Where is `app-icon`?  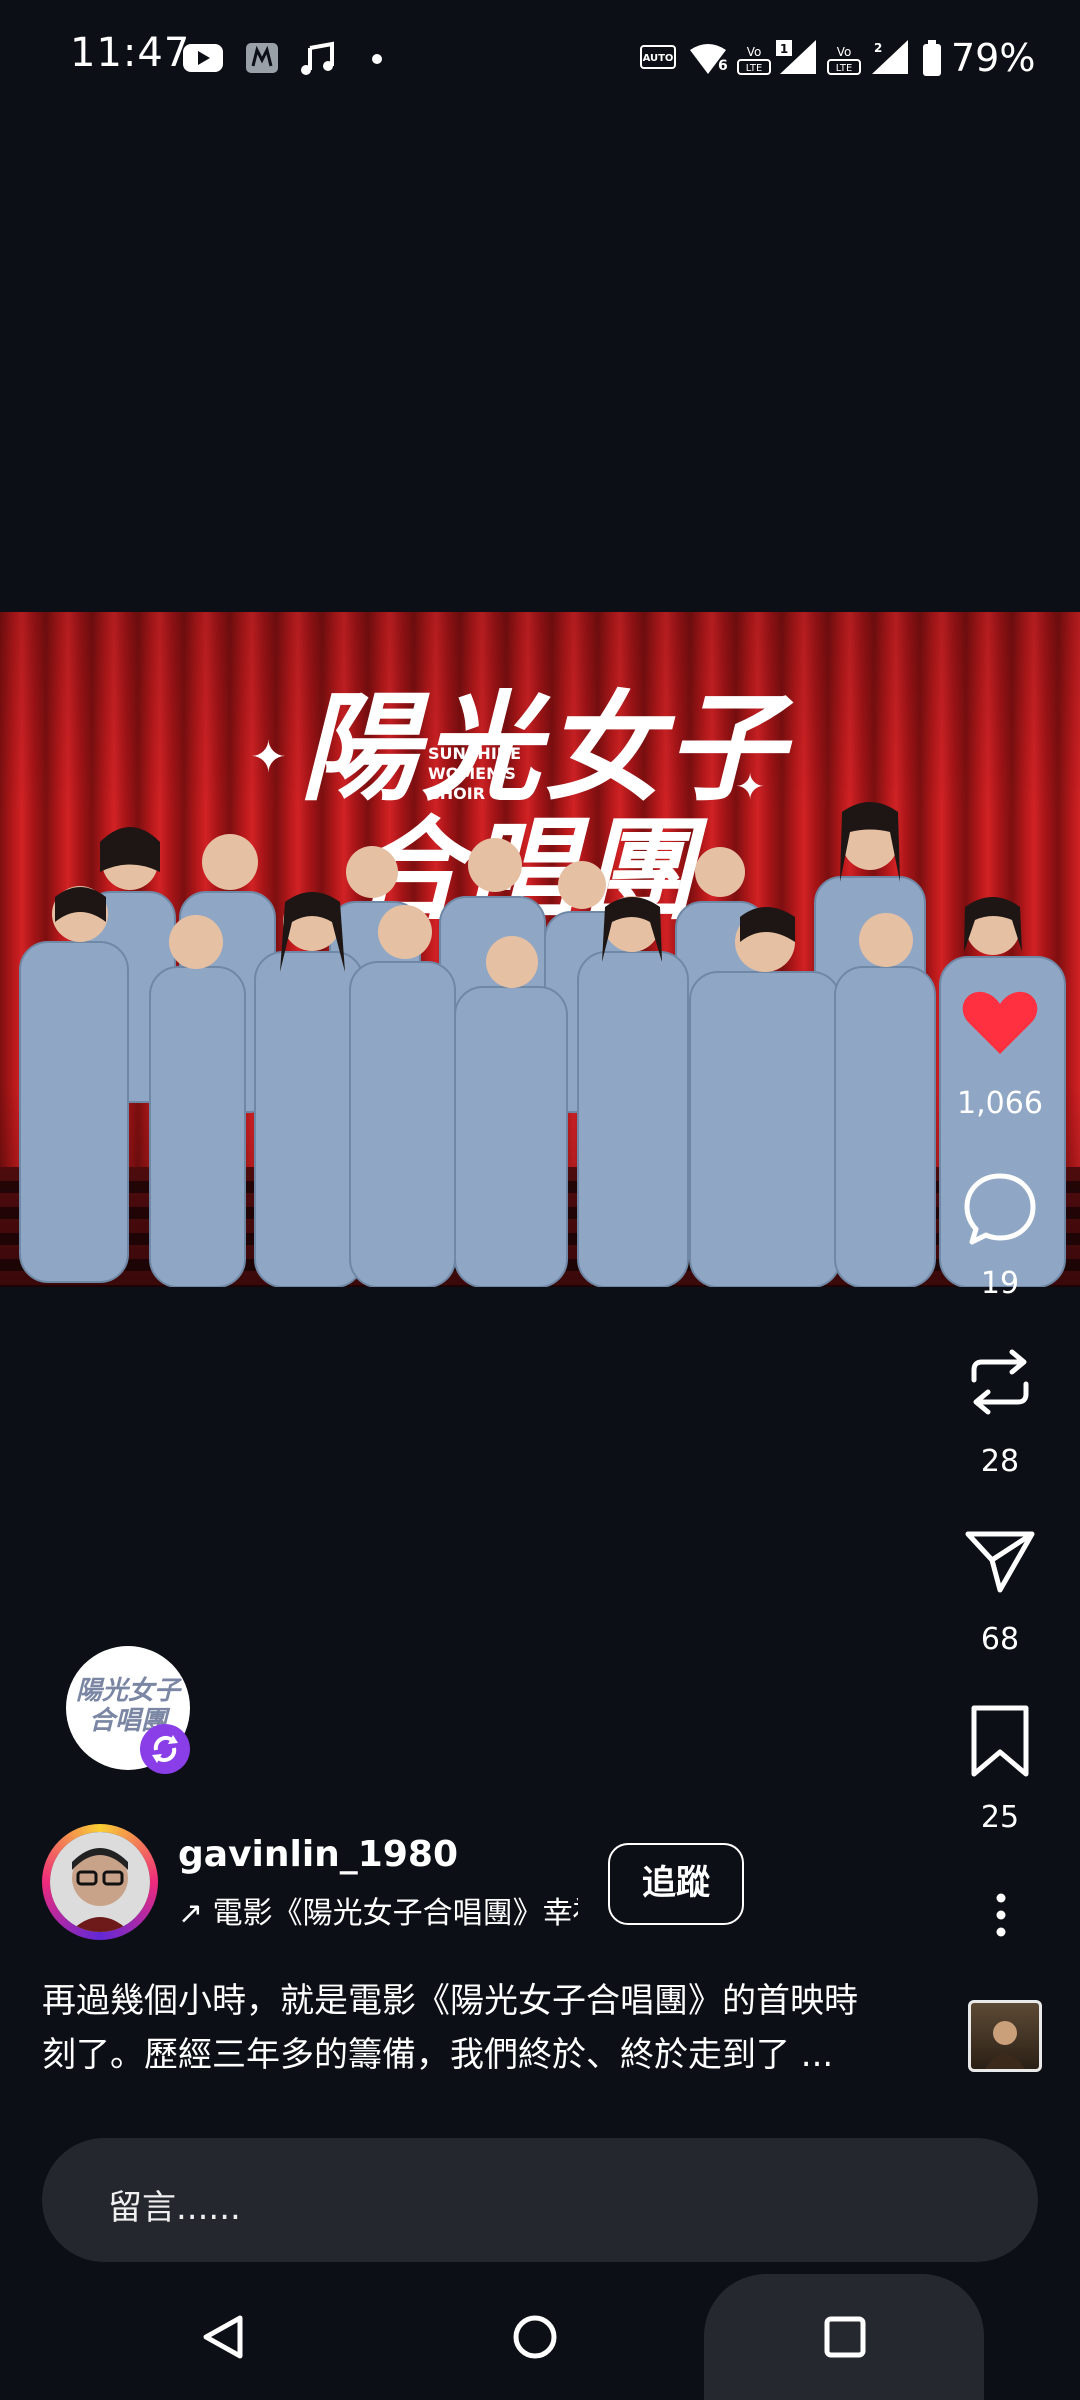
app-icon is located at coordinates (262, 58).